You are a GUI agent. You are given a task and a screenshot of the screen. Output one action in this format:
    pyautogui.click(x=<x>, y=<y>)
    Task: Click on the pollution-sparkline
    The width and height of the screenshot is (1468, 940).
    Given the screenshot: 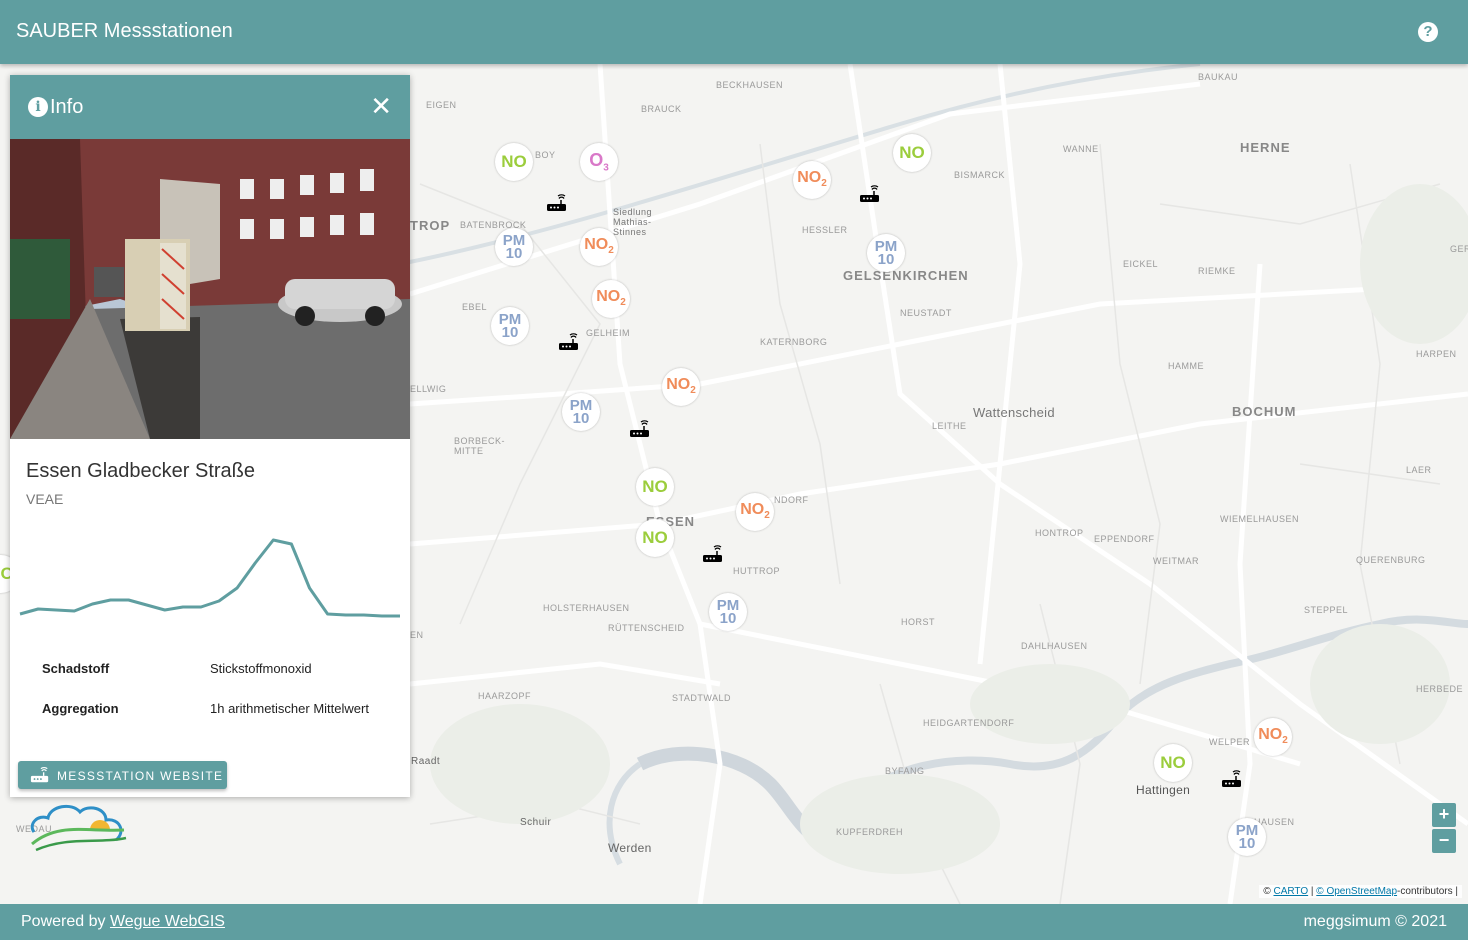 What is the action you would take?
    pyautogui.click(x=209, y=578)
    